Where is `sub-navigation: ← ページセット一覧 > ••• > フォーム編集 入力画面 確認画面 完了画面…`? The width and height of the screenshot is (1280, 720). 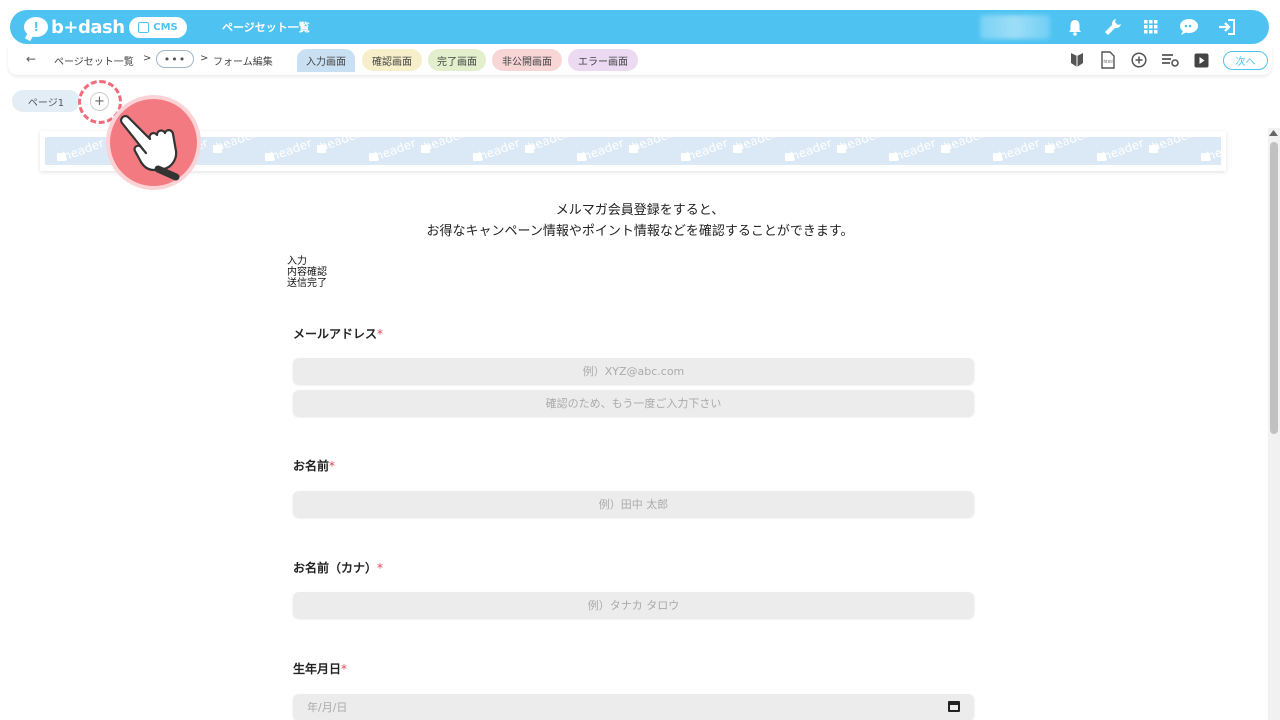 sub-navigation: ← ページセット一覧 > ••• > フォーム編集 入力画面 確認画面 完了画面… is located at coordinates (640, 60).